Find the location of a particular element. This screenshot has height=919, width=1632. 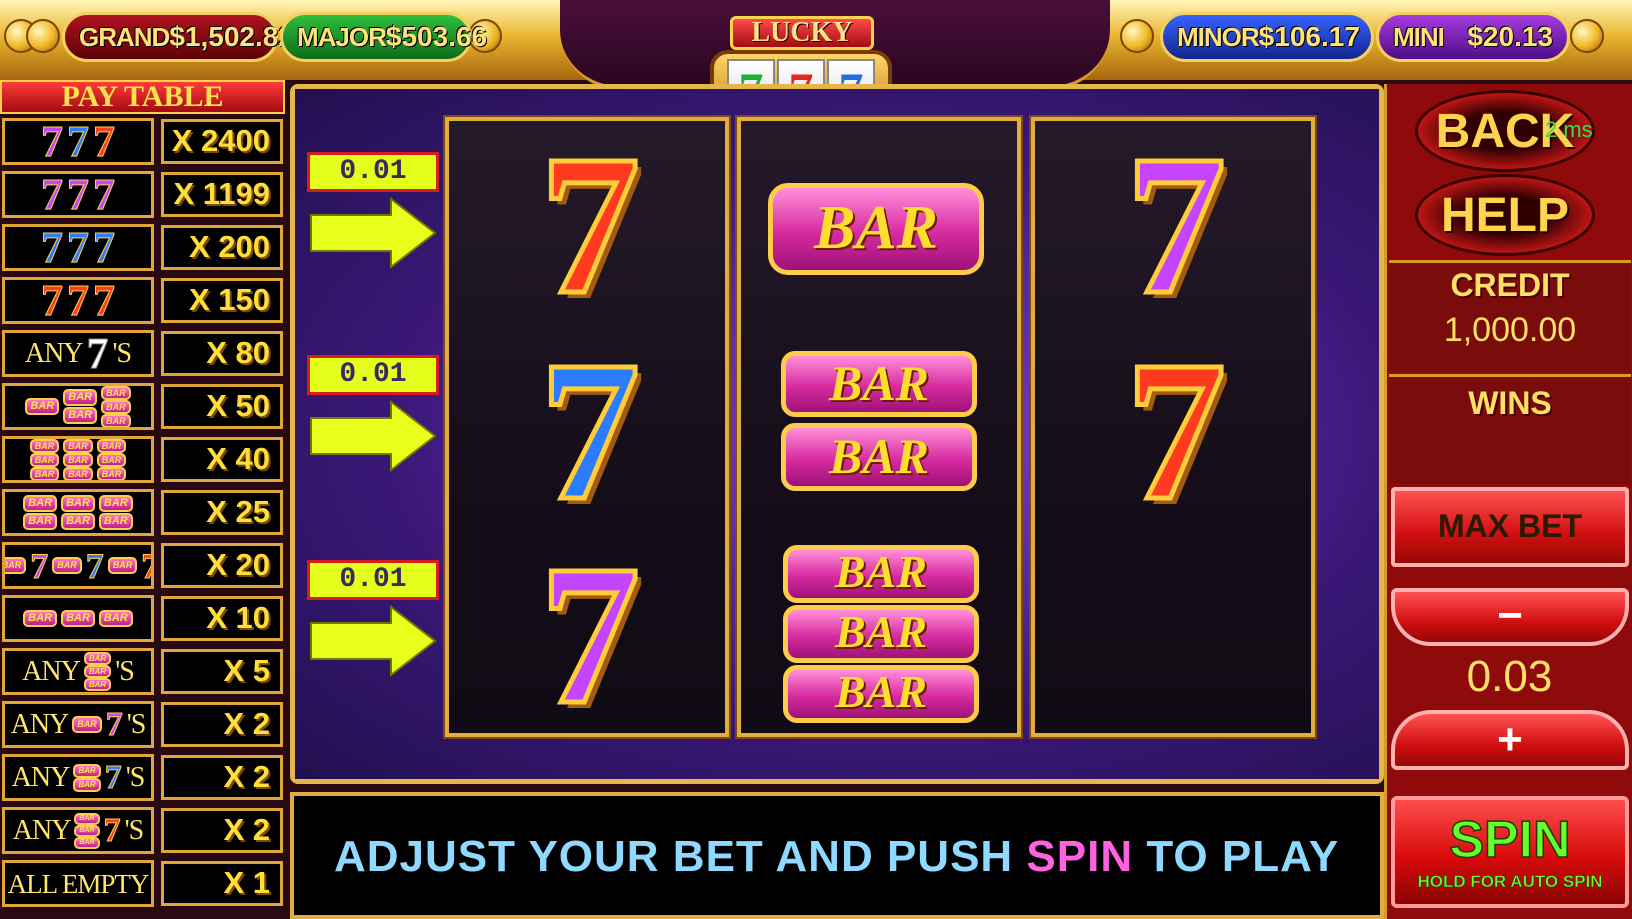

pay-row: BAR BAR BAR BAR BAR BAR BAR BAR BAR X 40 is located at coordinates (142, 459).